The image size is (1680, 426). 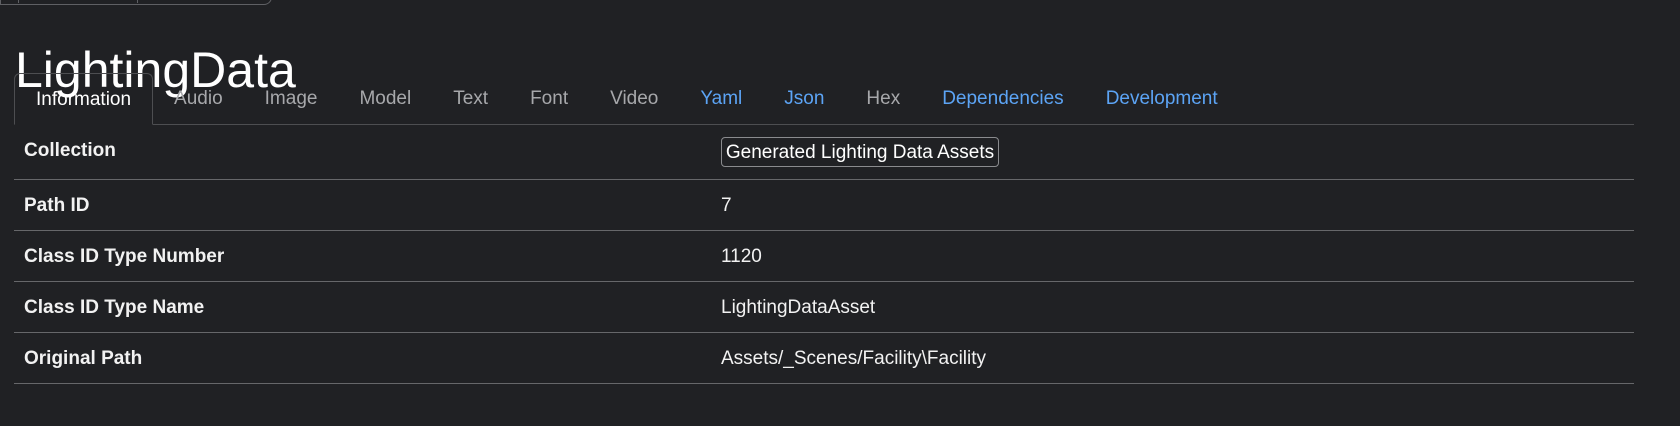 I want to click on tab-dependencies: Dependencies, so click(x=1002, y=99).